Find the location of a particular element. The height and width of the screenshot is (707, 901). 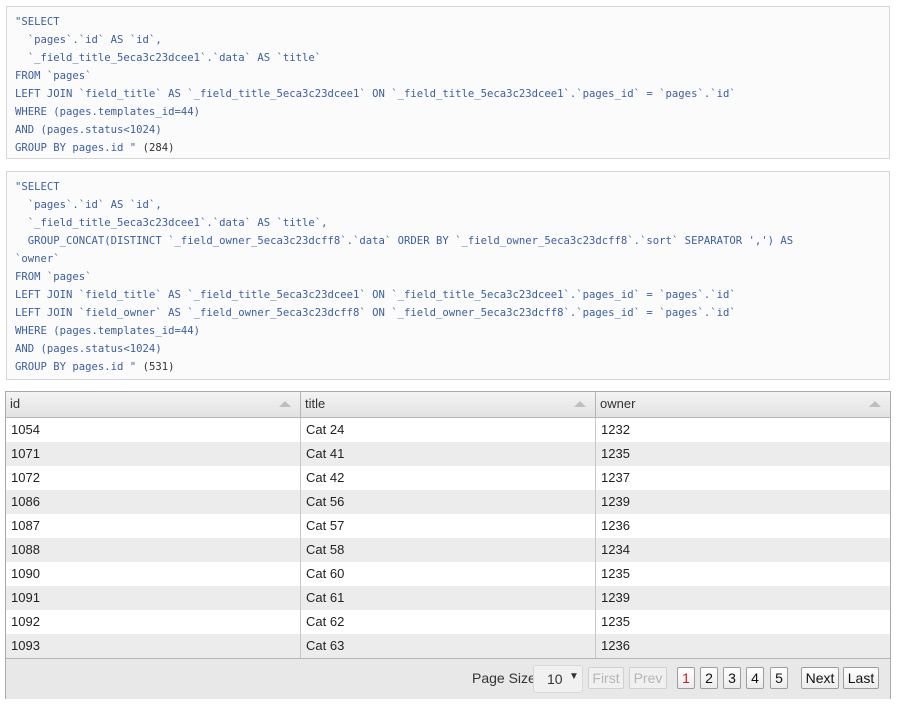

query-duration: (284) is located at coordinates (155, 148).